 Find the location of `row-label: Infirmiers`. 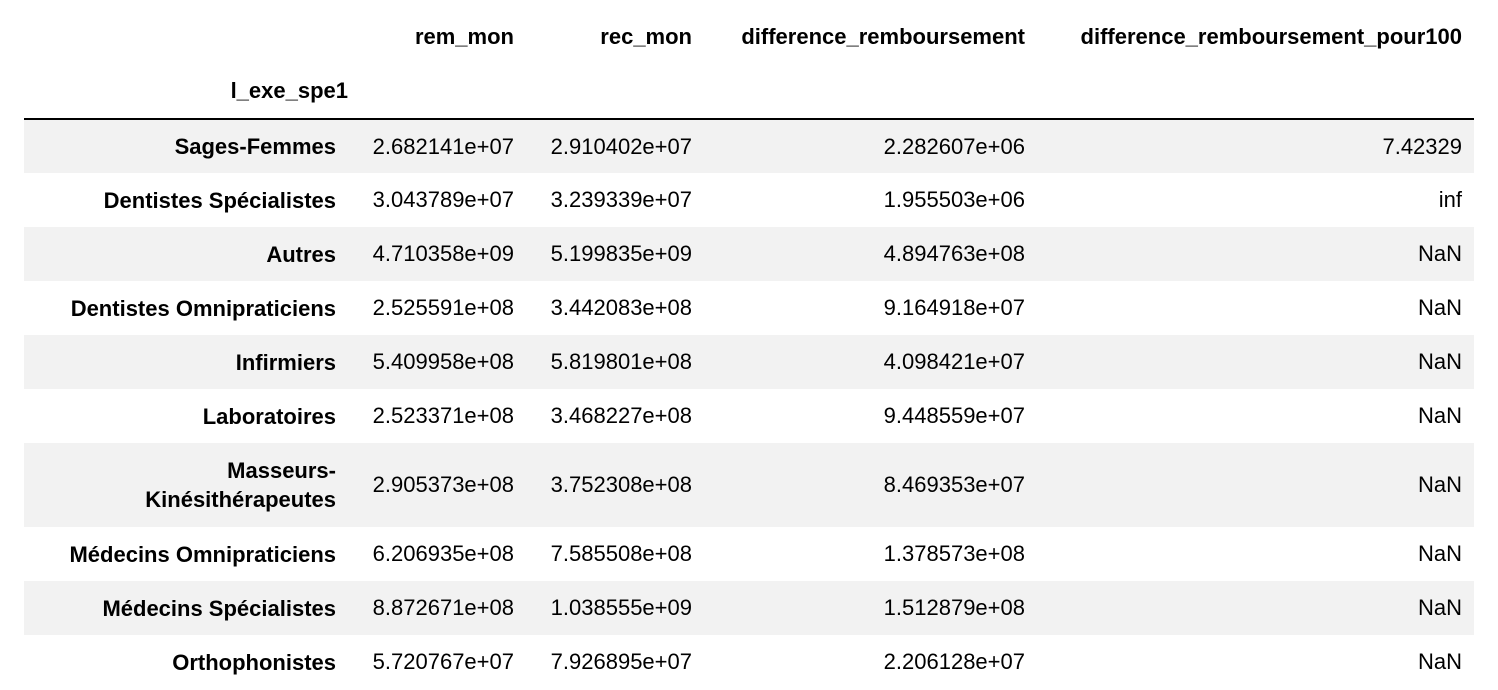

row-label: Infirmiers is located at coordinates (285, 362).